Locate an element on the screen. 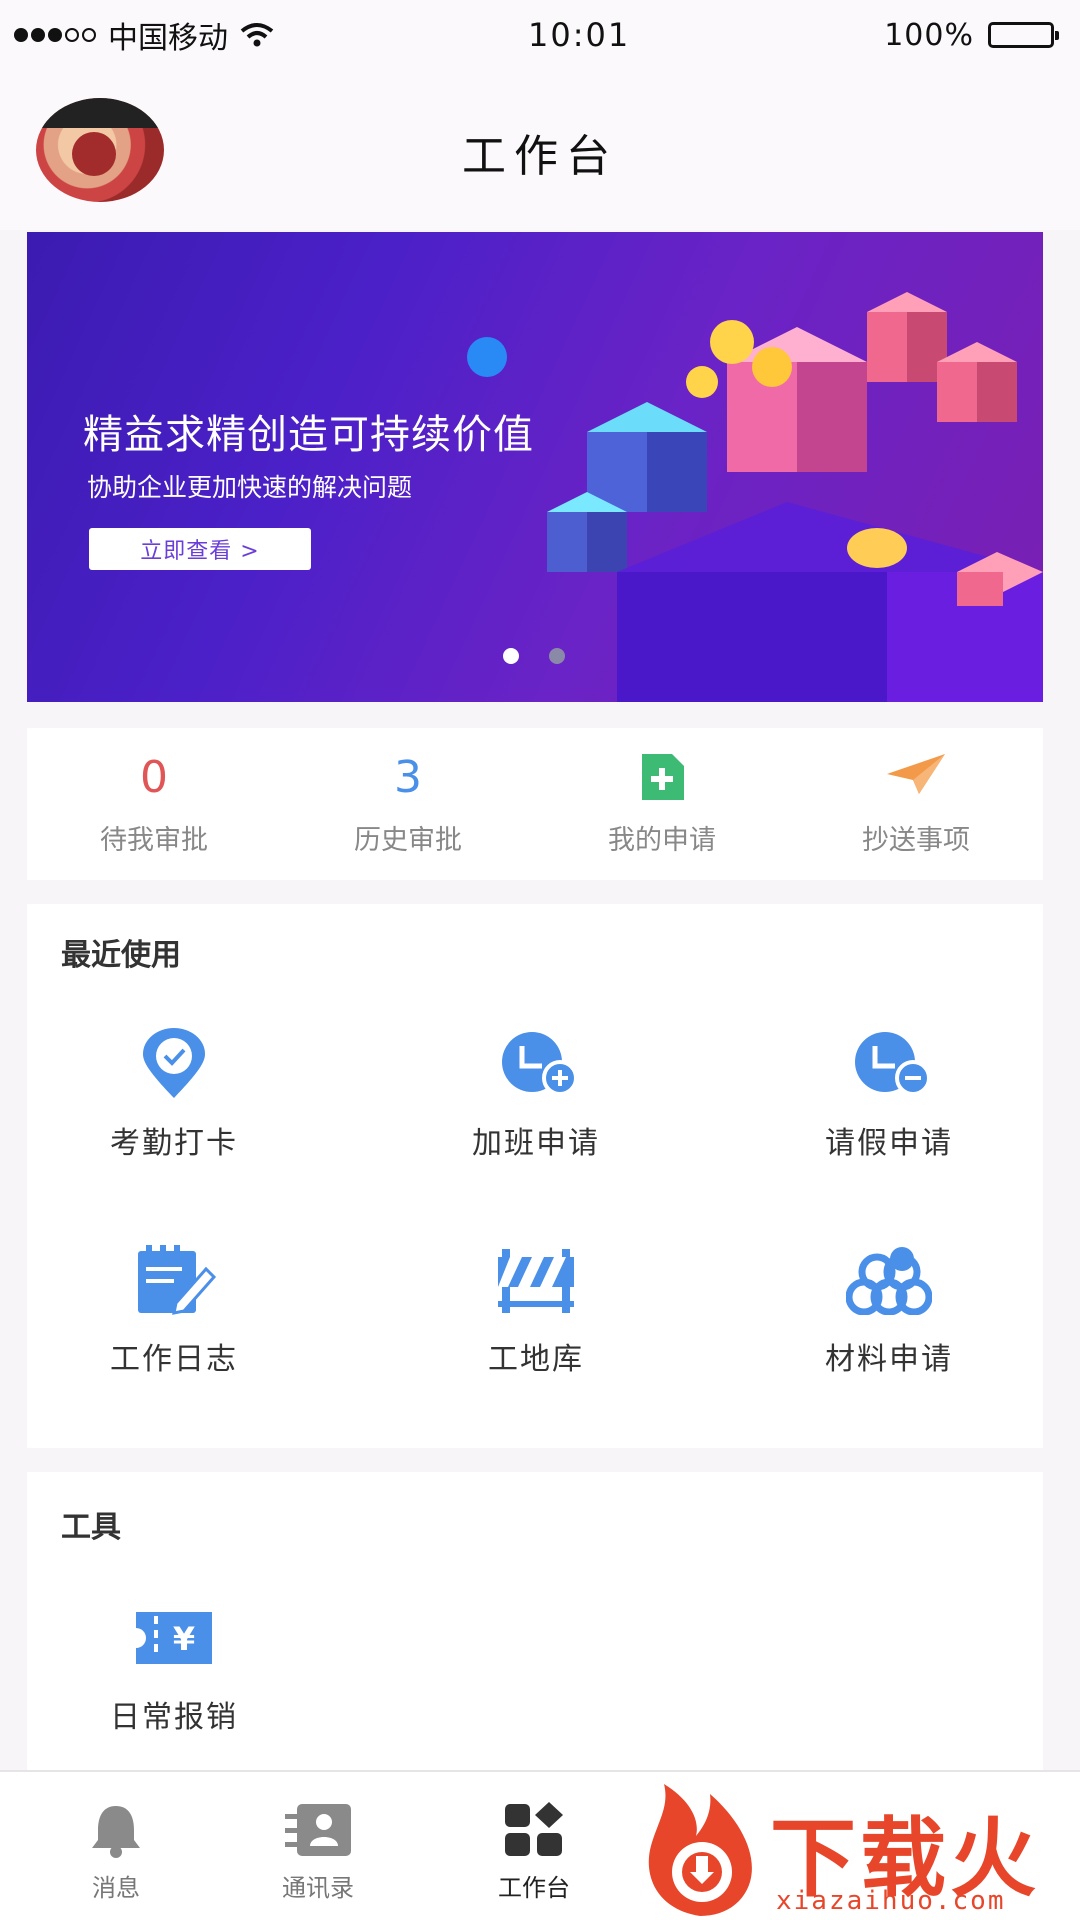  banner-illustration is located at coordinates (755, 497).